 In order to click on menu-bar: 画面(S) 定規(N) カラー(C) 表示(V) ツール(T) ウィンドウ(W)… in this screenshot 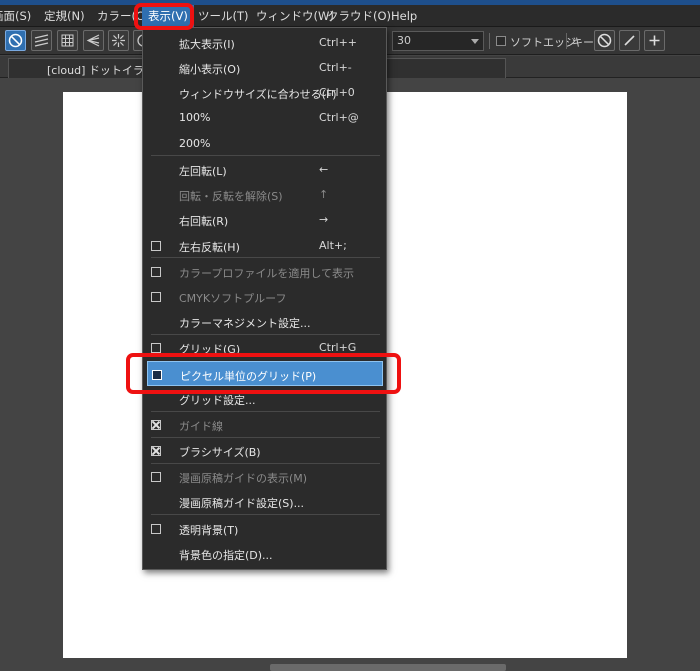, I will do `click(350, 16)`.